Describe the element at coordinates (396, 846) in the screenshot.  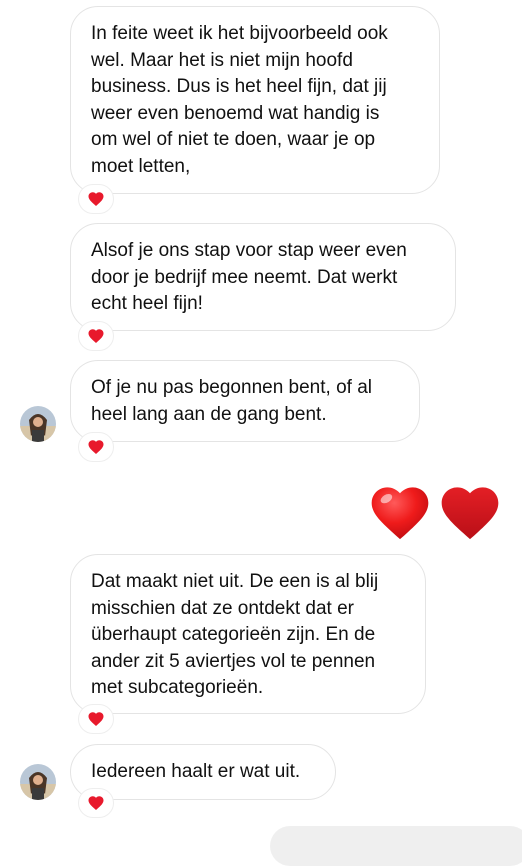
I see `message-bubble` at that location.